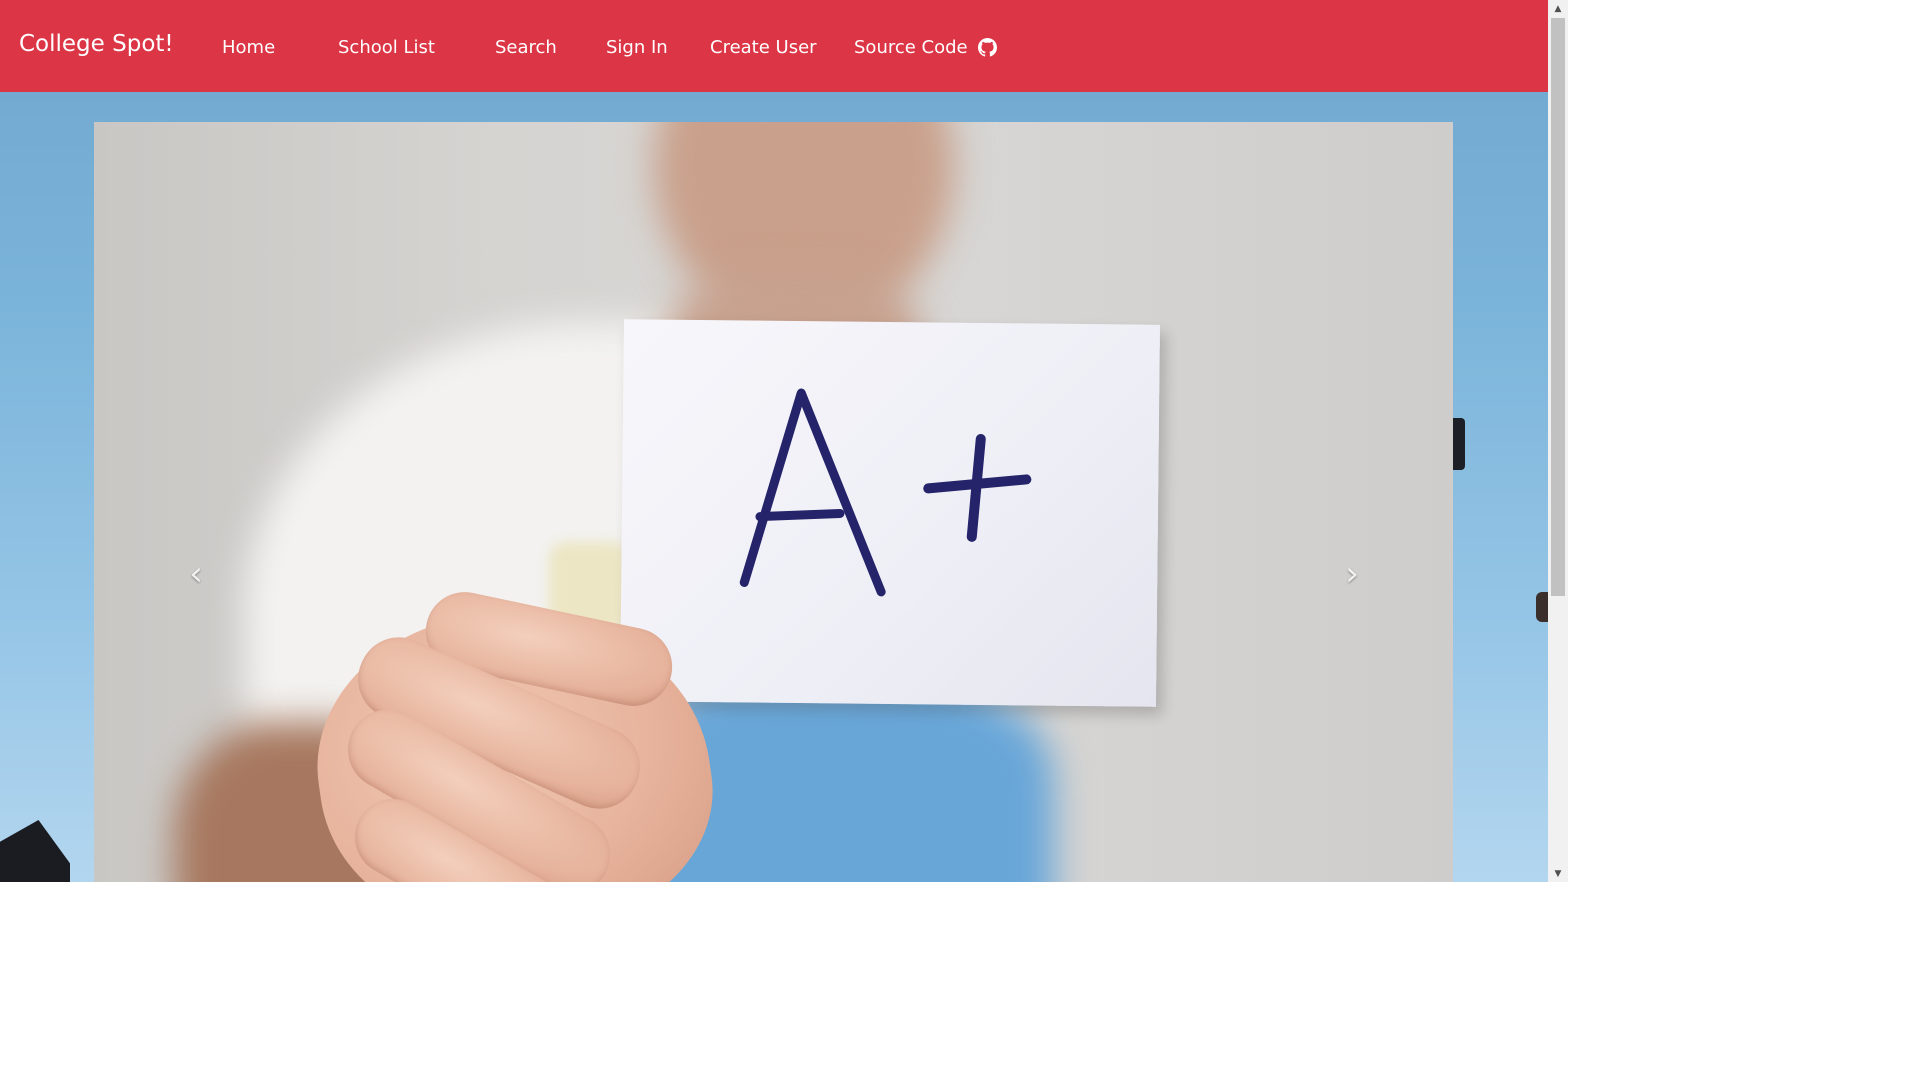 The image size is (1920, 1080). I want to click on chevron-right-icon: ›, so click(1352, 574).